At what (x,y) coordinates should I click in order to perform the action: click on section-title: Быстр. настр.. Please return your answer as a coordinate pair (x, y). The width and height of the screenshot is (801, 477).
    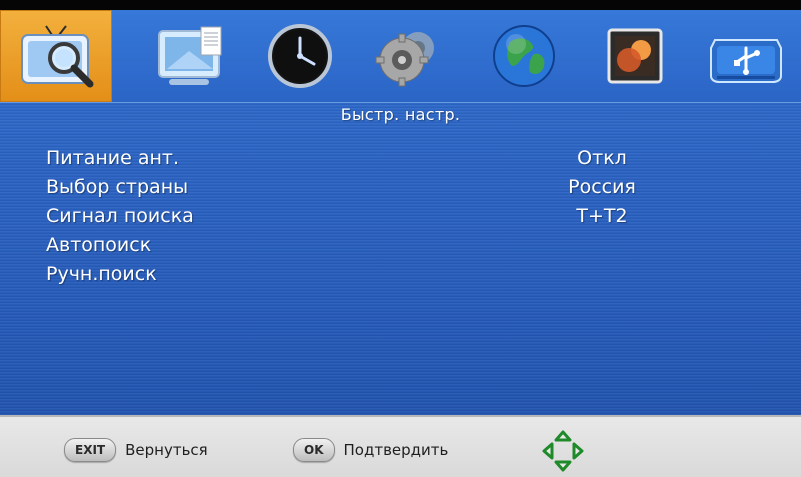
    Looking at the image, I should click on (400, 114).